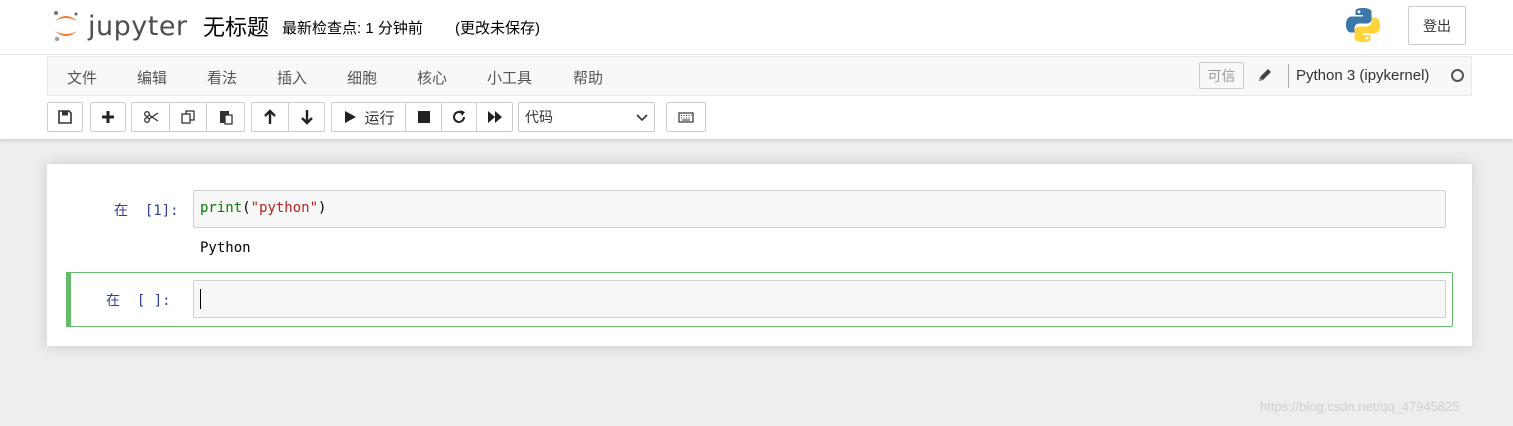  I want to click on top-bar: jupyter 无标题 最新检查点: 1 分钟前 (更改未保存) 登出, so click(756, 27).